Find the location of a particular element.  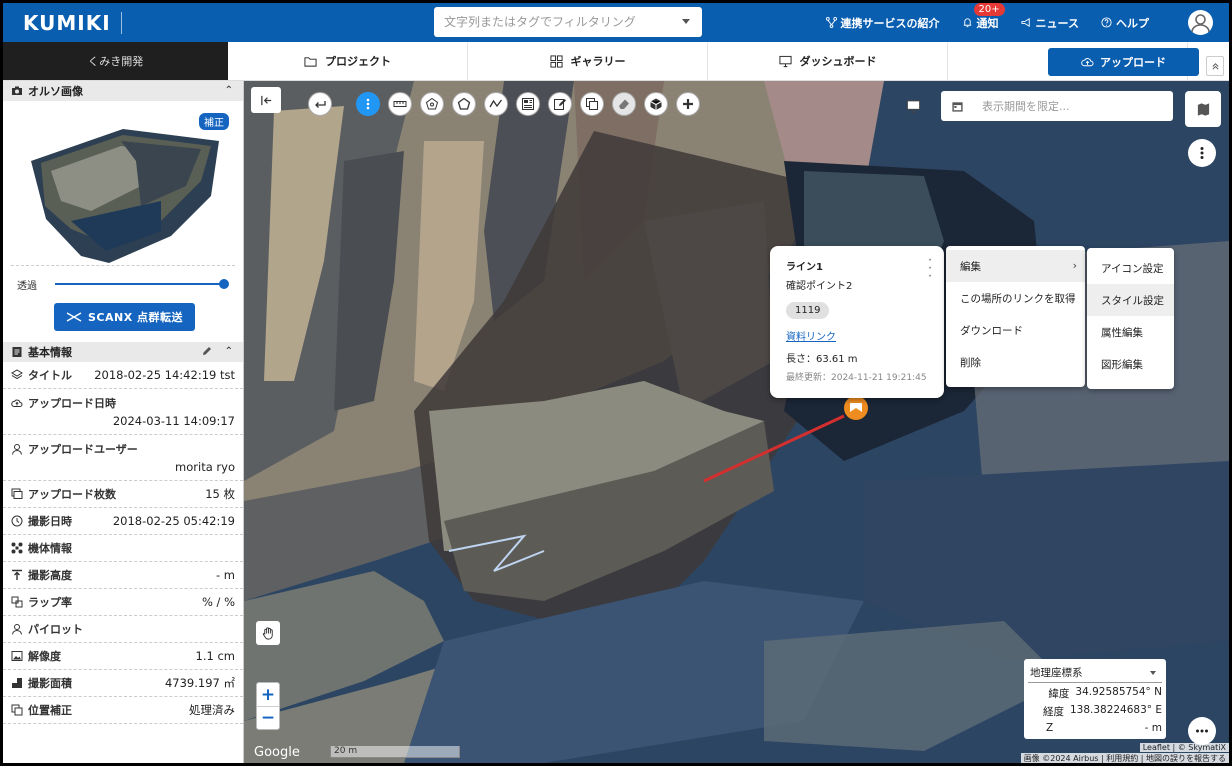

polygon-tool-button is located at coordinates (432, 104).